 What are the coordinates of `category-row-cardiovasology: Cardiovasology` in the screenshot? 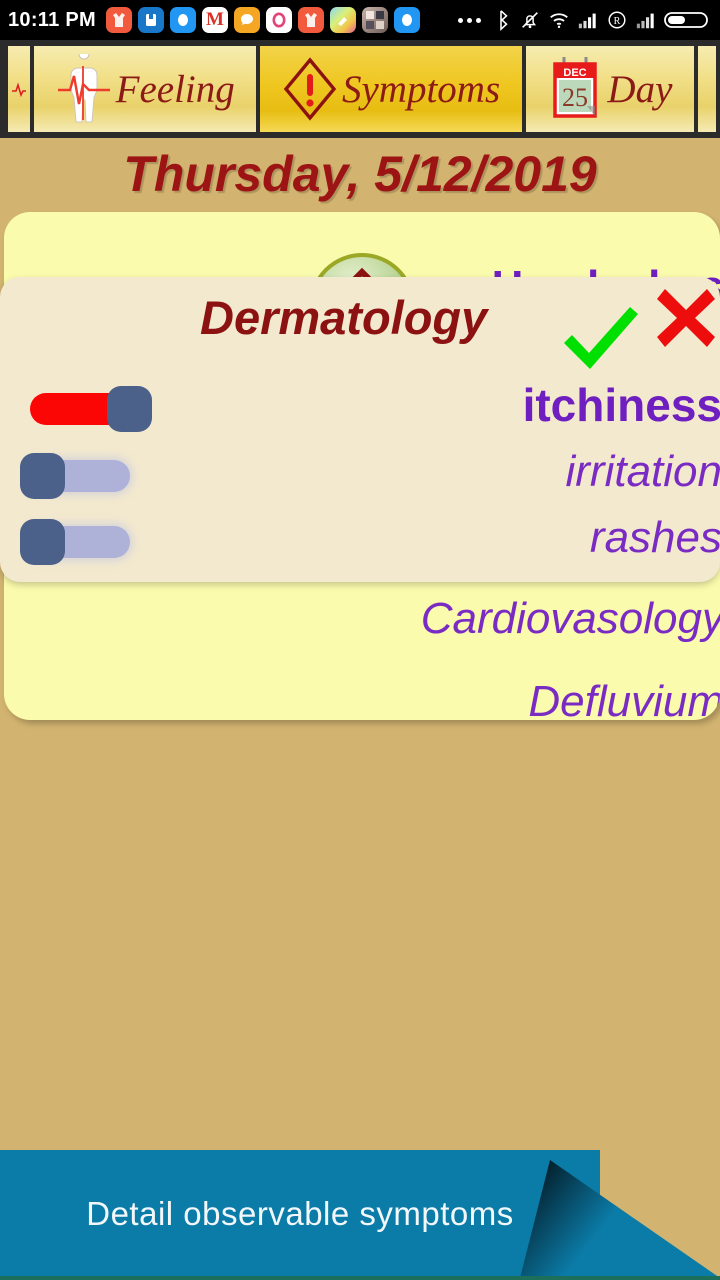 It's located at (362, 619).